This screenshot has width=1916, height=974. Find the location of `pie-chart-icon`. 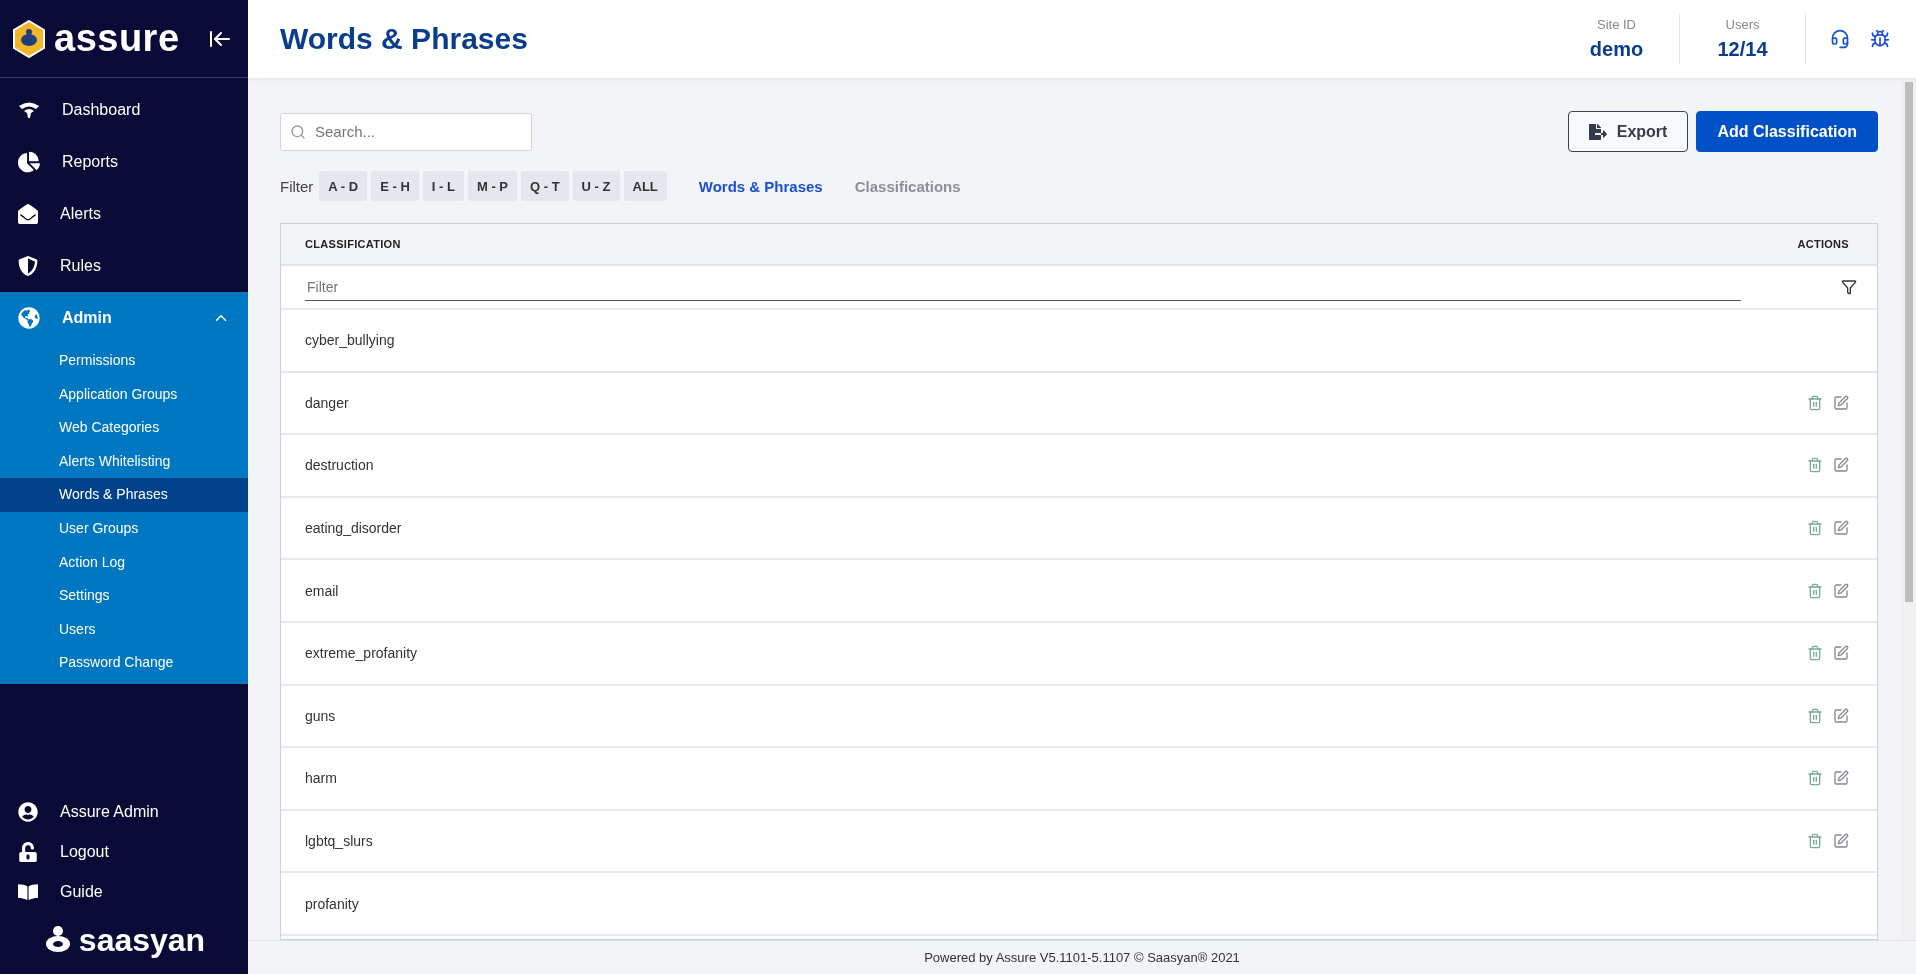

pie-chart-icon is located at coordinates (29, 162).